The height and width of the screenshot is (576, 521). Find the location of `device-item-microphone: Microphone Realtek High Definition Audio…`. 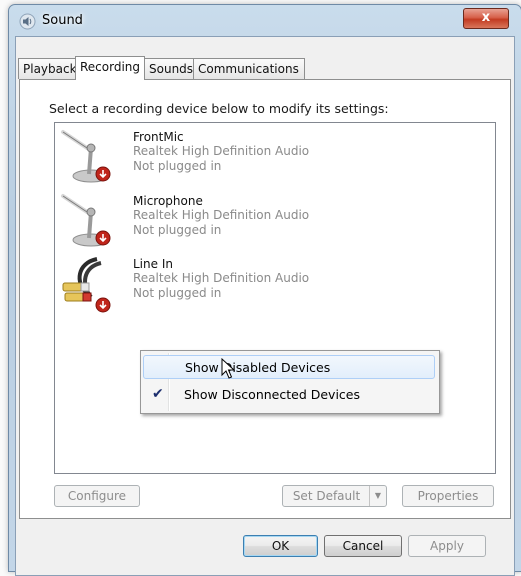

device-item-microphone: Microphone Realtek High Definition Audio… is located at coordinates (275, 221).